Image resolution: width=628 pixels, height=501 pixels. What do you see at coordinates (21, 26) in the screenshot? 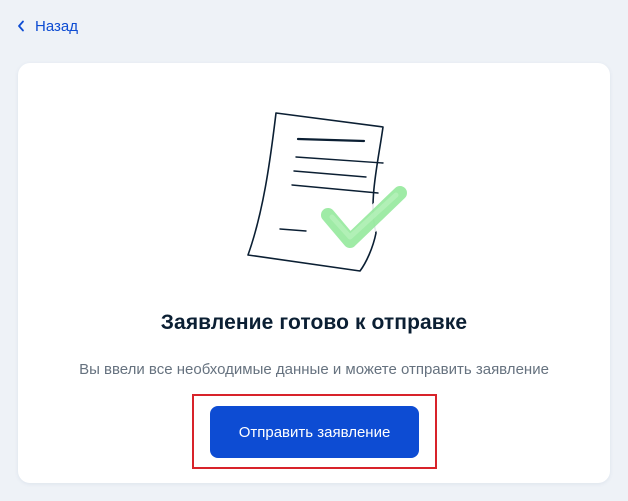
I see `chevron-left-icon` at bounding box center [21, 26].